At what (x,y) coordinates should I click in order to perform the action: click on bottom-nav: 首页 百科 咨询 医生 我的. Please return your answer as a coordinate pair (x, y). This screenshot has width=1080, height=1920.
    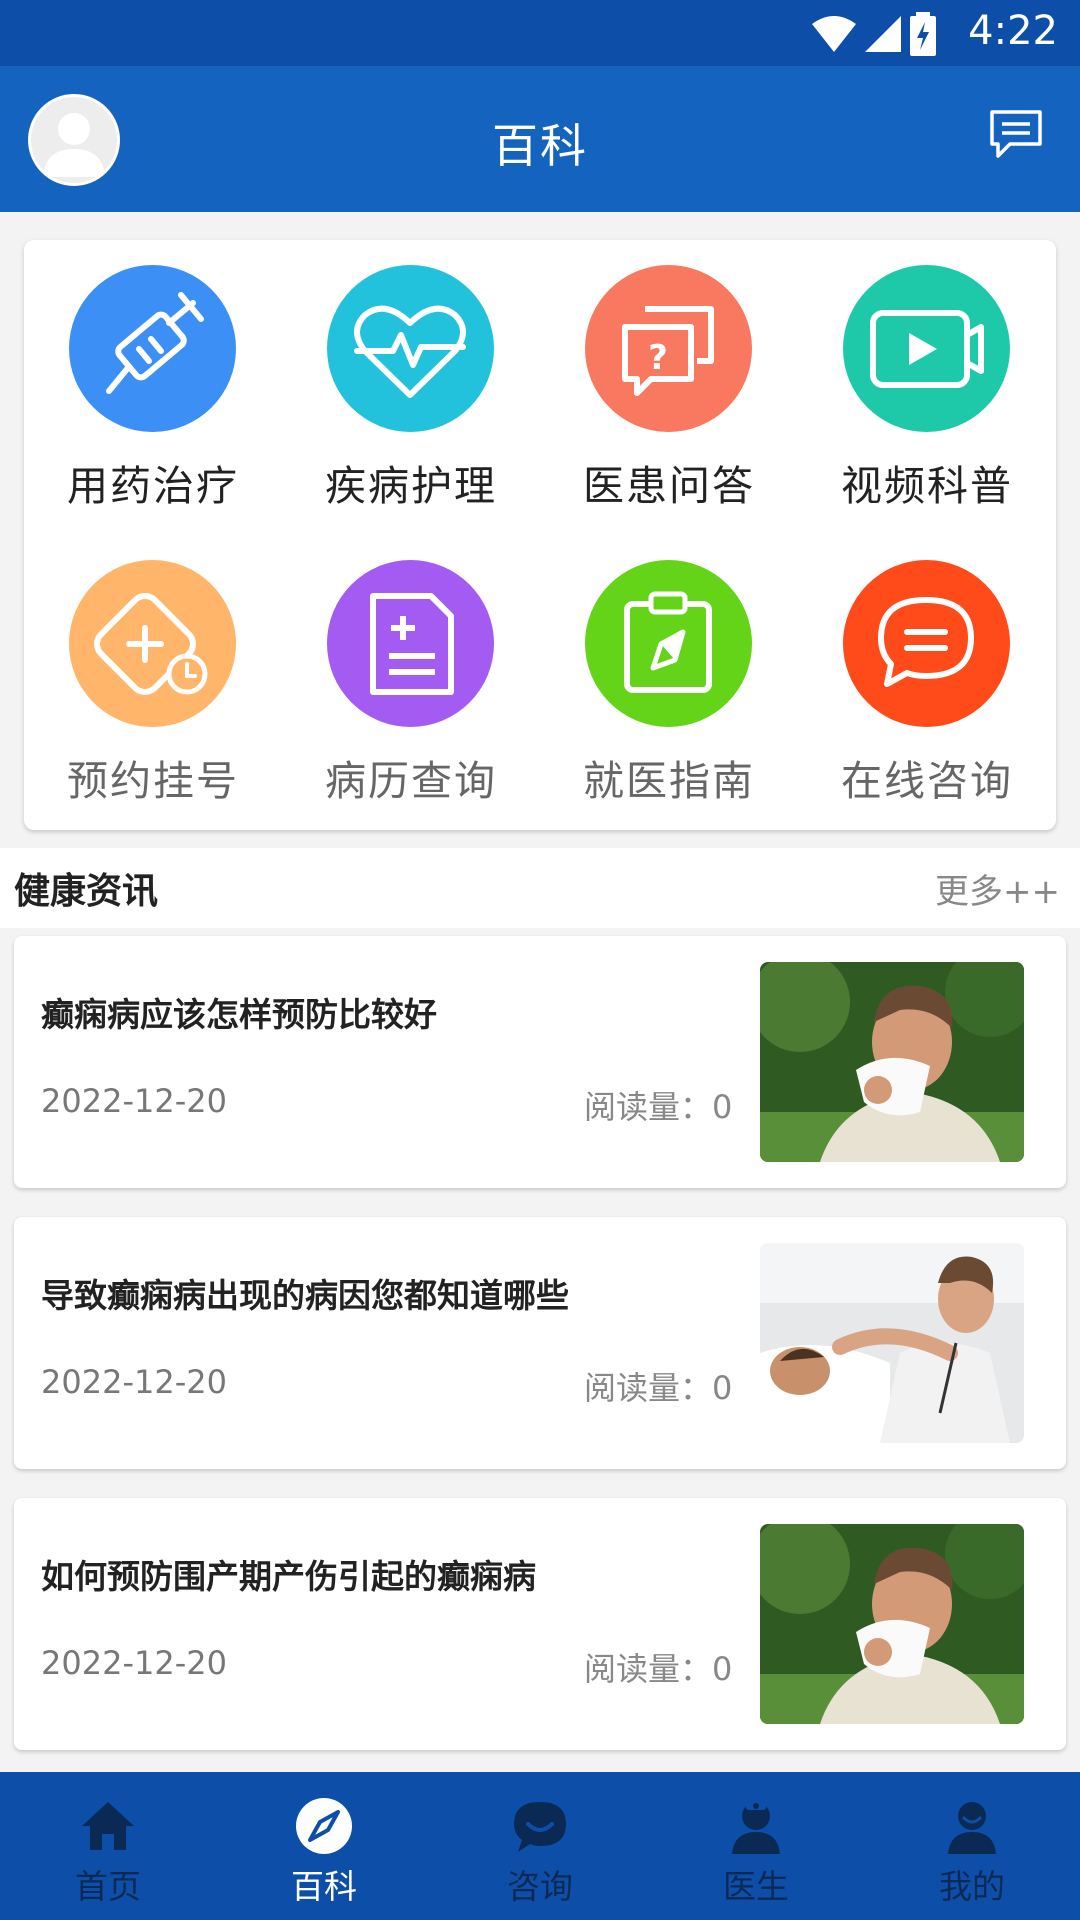
    Looking at the image, I should click on (540, 1846).